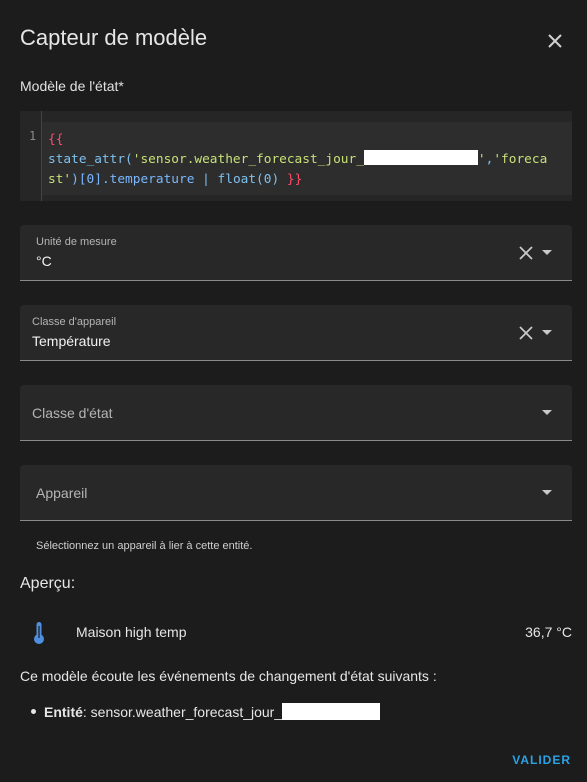  I want to click on close-icon, so click(555, 41).